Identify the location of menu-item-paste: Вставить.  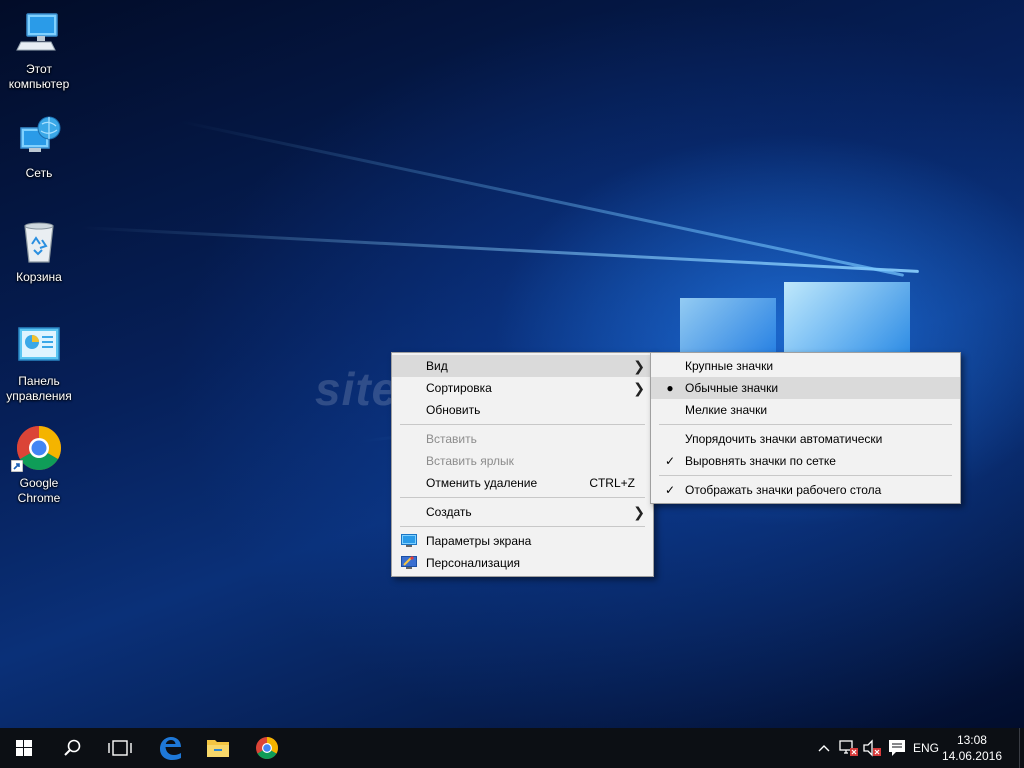
(522, 439).